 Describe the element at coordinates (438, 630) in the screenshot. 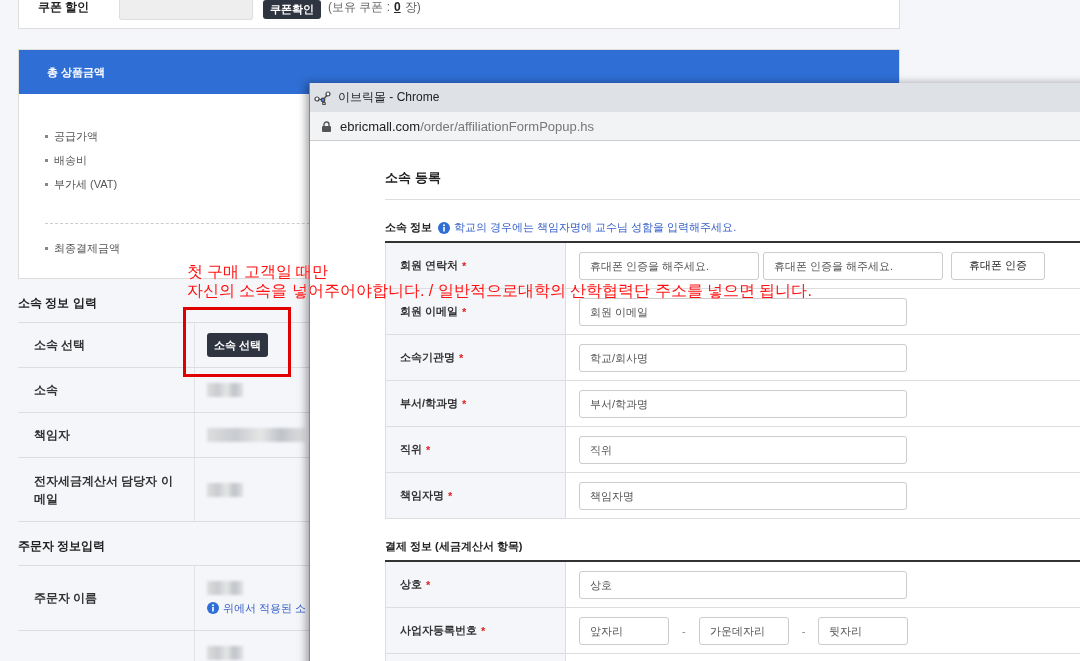

I see `field-label: 사업자등록번호` at that location.